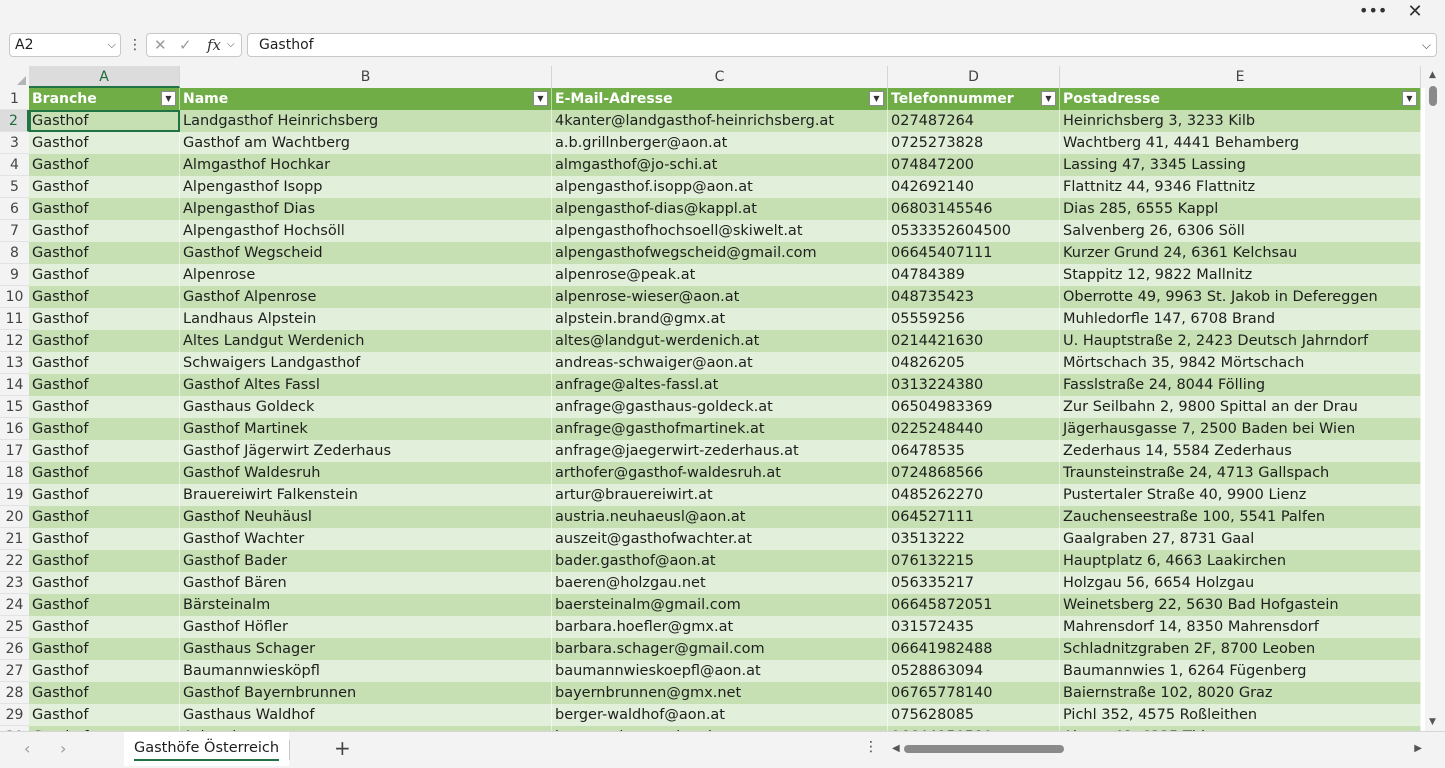 This screenshot has width=1445, height=768. What do you see at coordinates (1240, 605) in the screenshot?
I see `cell-postadresse: Weinetsberg 22, 5630 Bad Hofgastein` at bounding box center [1240, 605].